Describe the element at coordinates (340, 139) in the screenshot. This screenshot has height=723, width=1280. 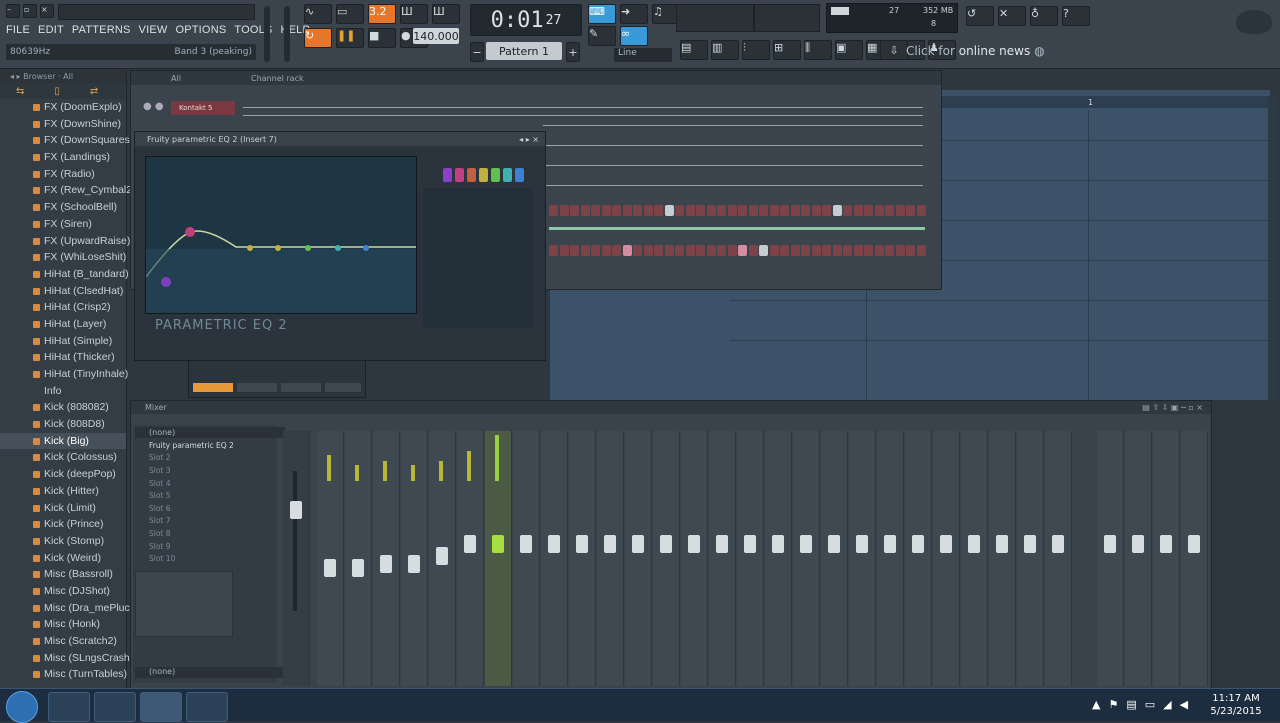
I see `eq-titlebar: Fruity parametric EQ 2 (Insert 7) ◂ ▸ ×` at that location.